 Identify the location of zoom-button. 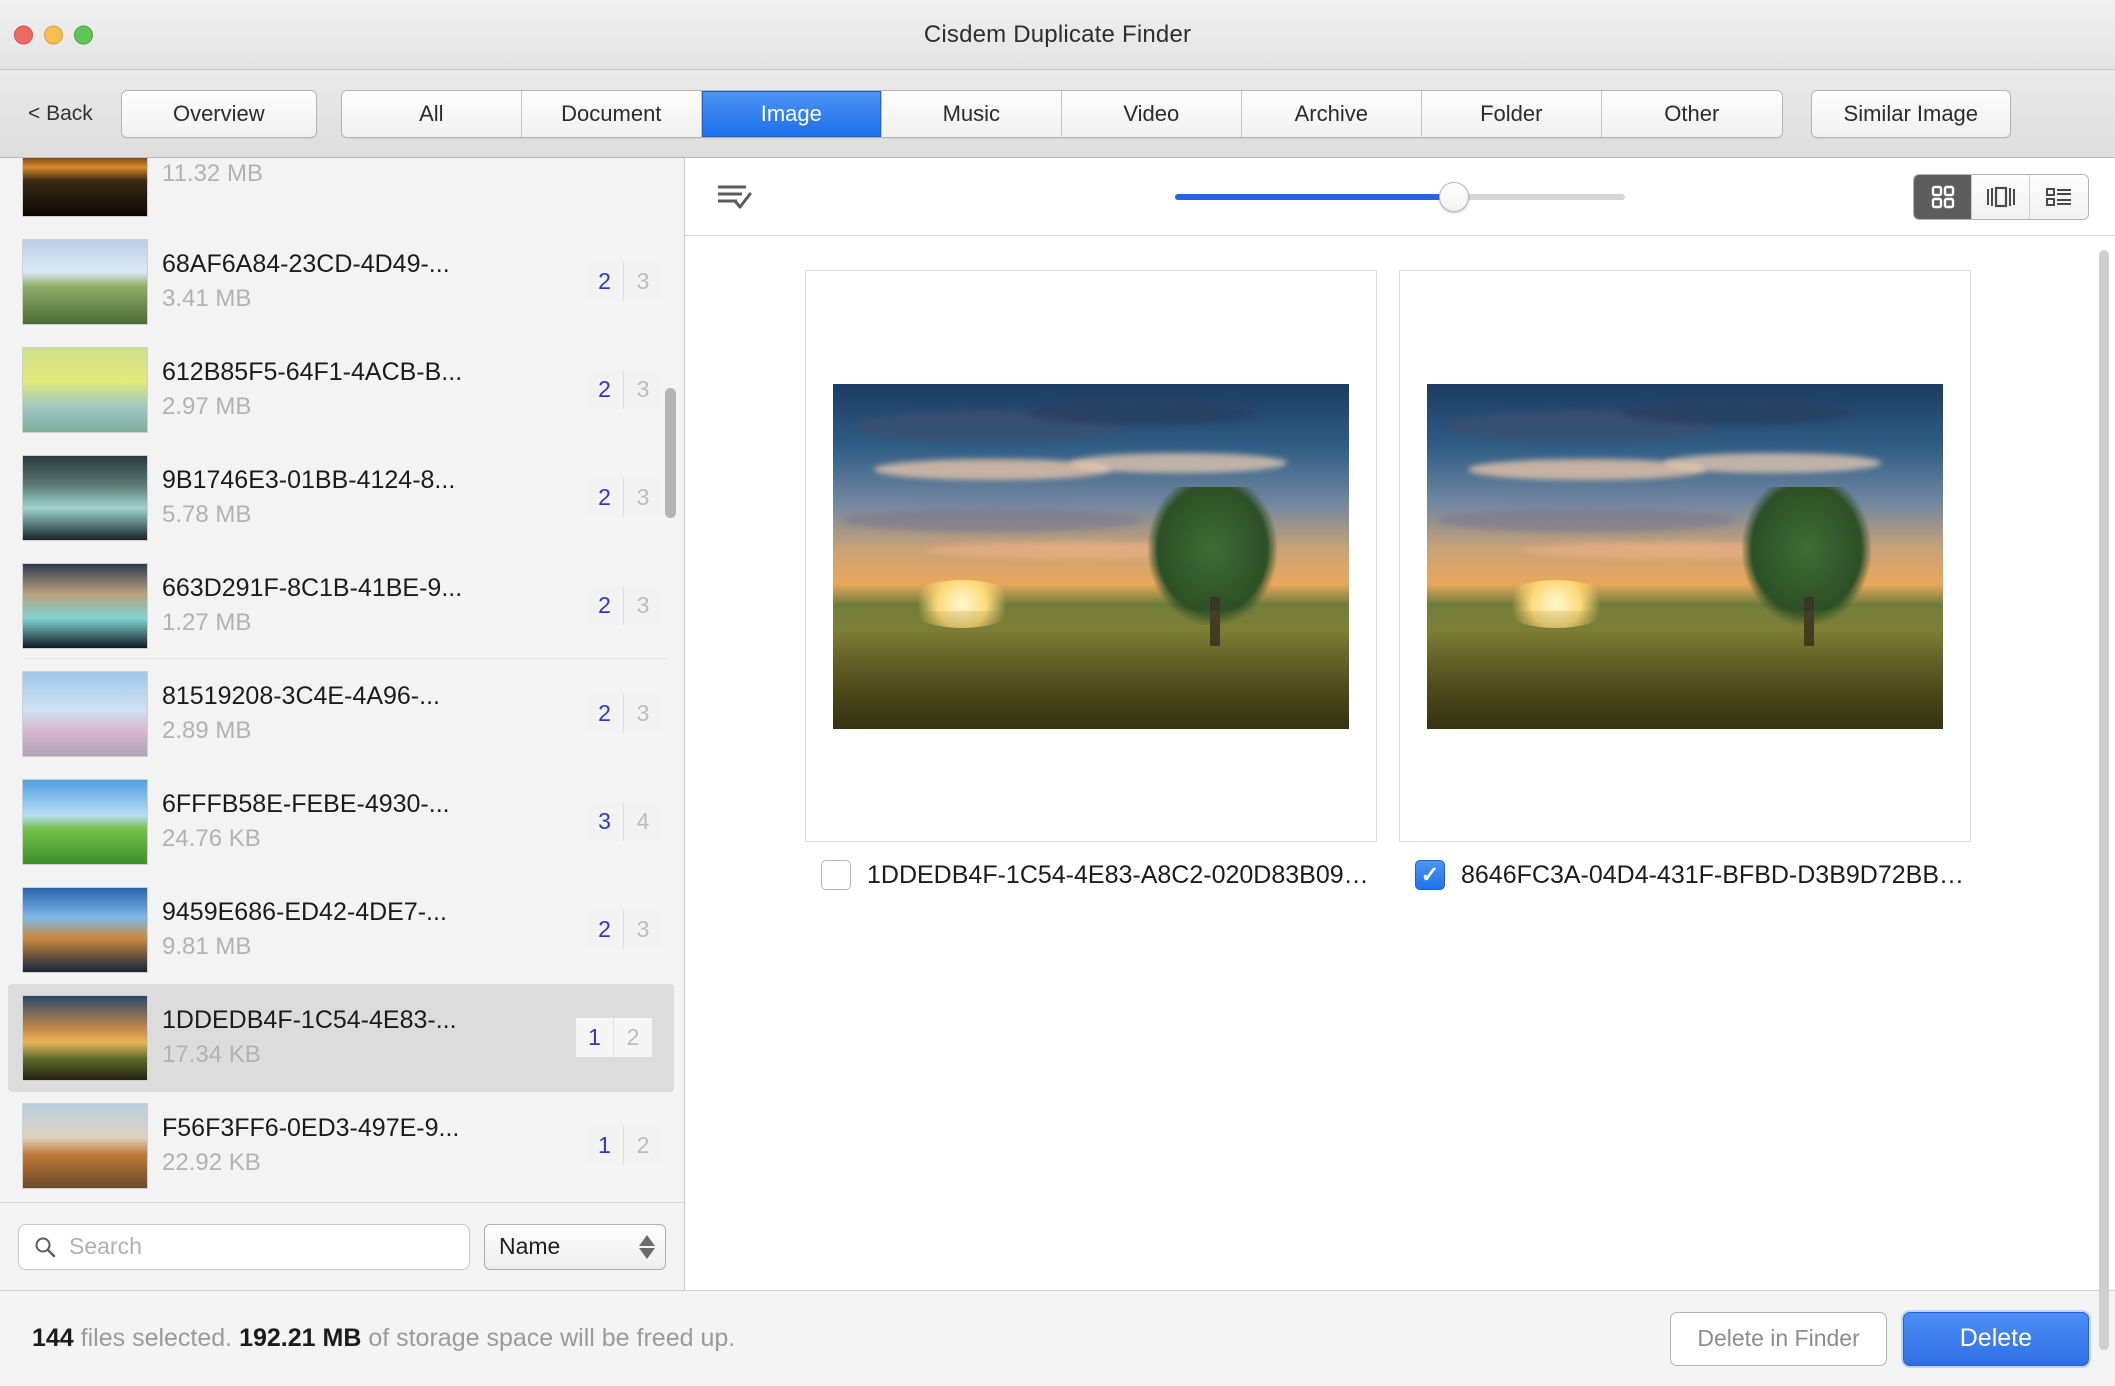
(83, 34).